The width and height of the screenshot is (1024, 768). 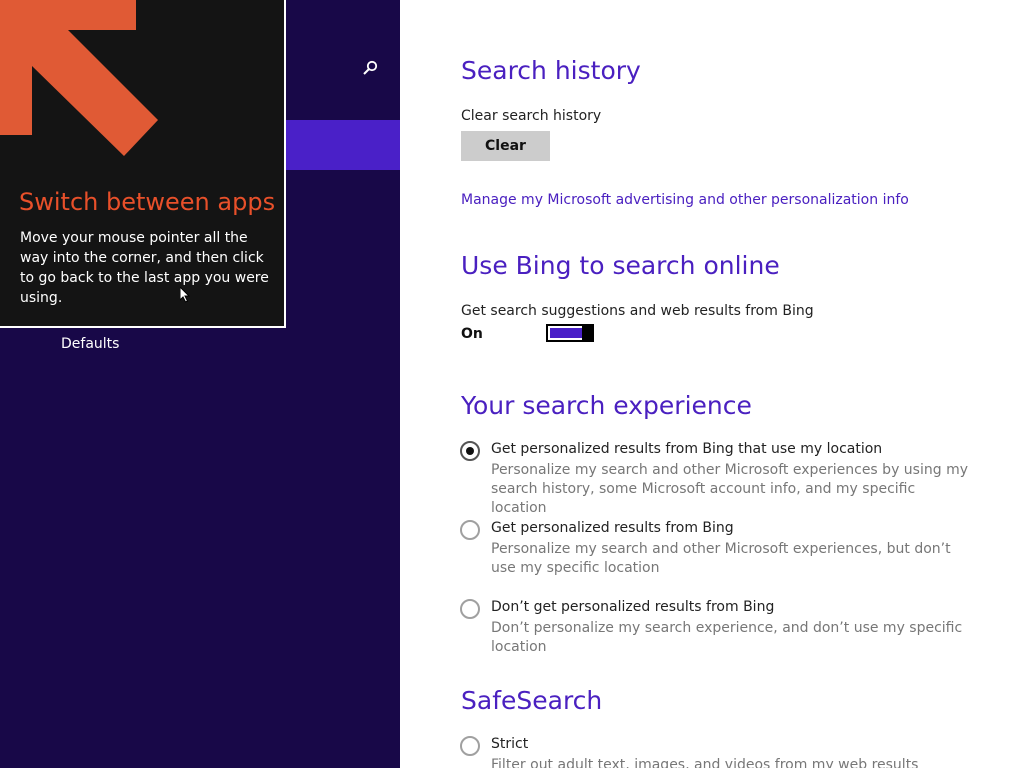 What do you see at coordinates (510, 744) in the screenshot?
I see `radio-option-title: Strict` at bounding box center [510, 744].